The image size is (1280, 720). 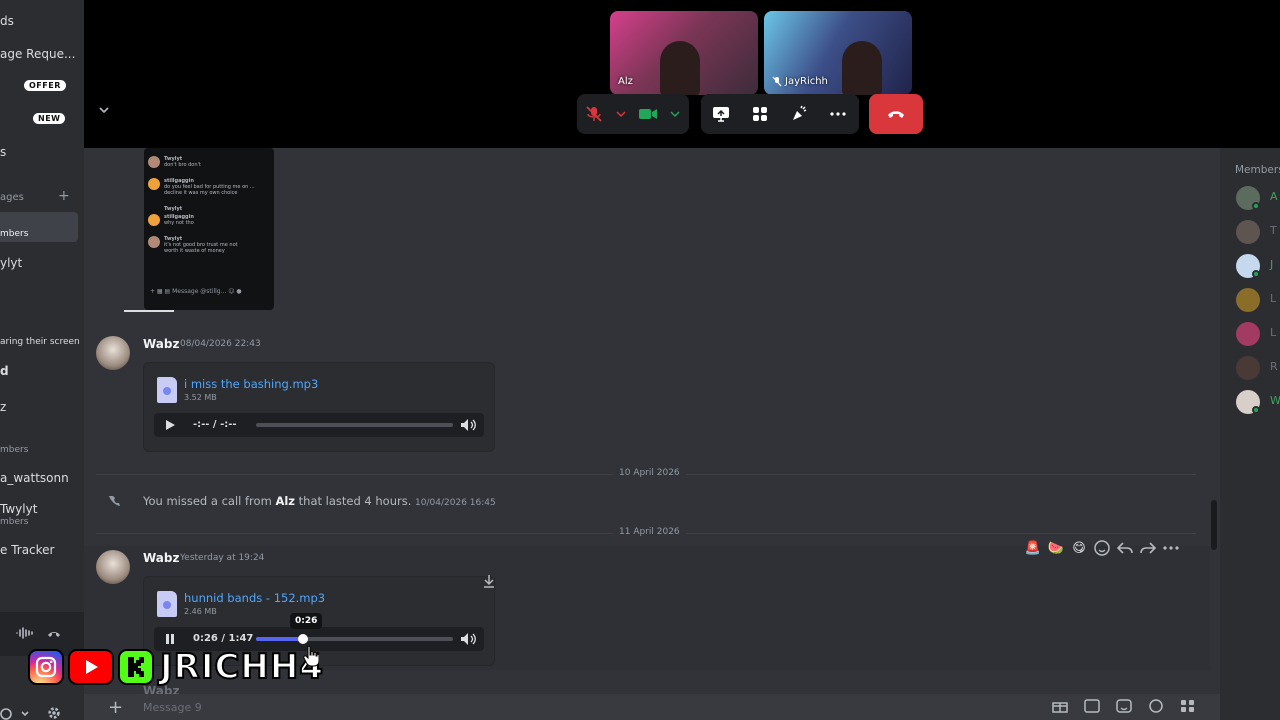 I want to click on soundwave-icon, so click(x=25, y=633).